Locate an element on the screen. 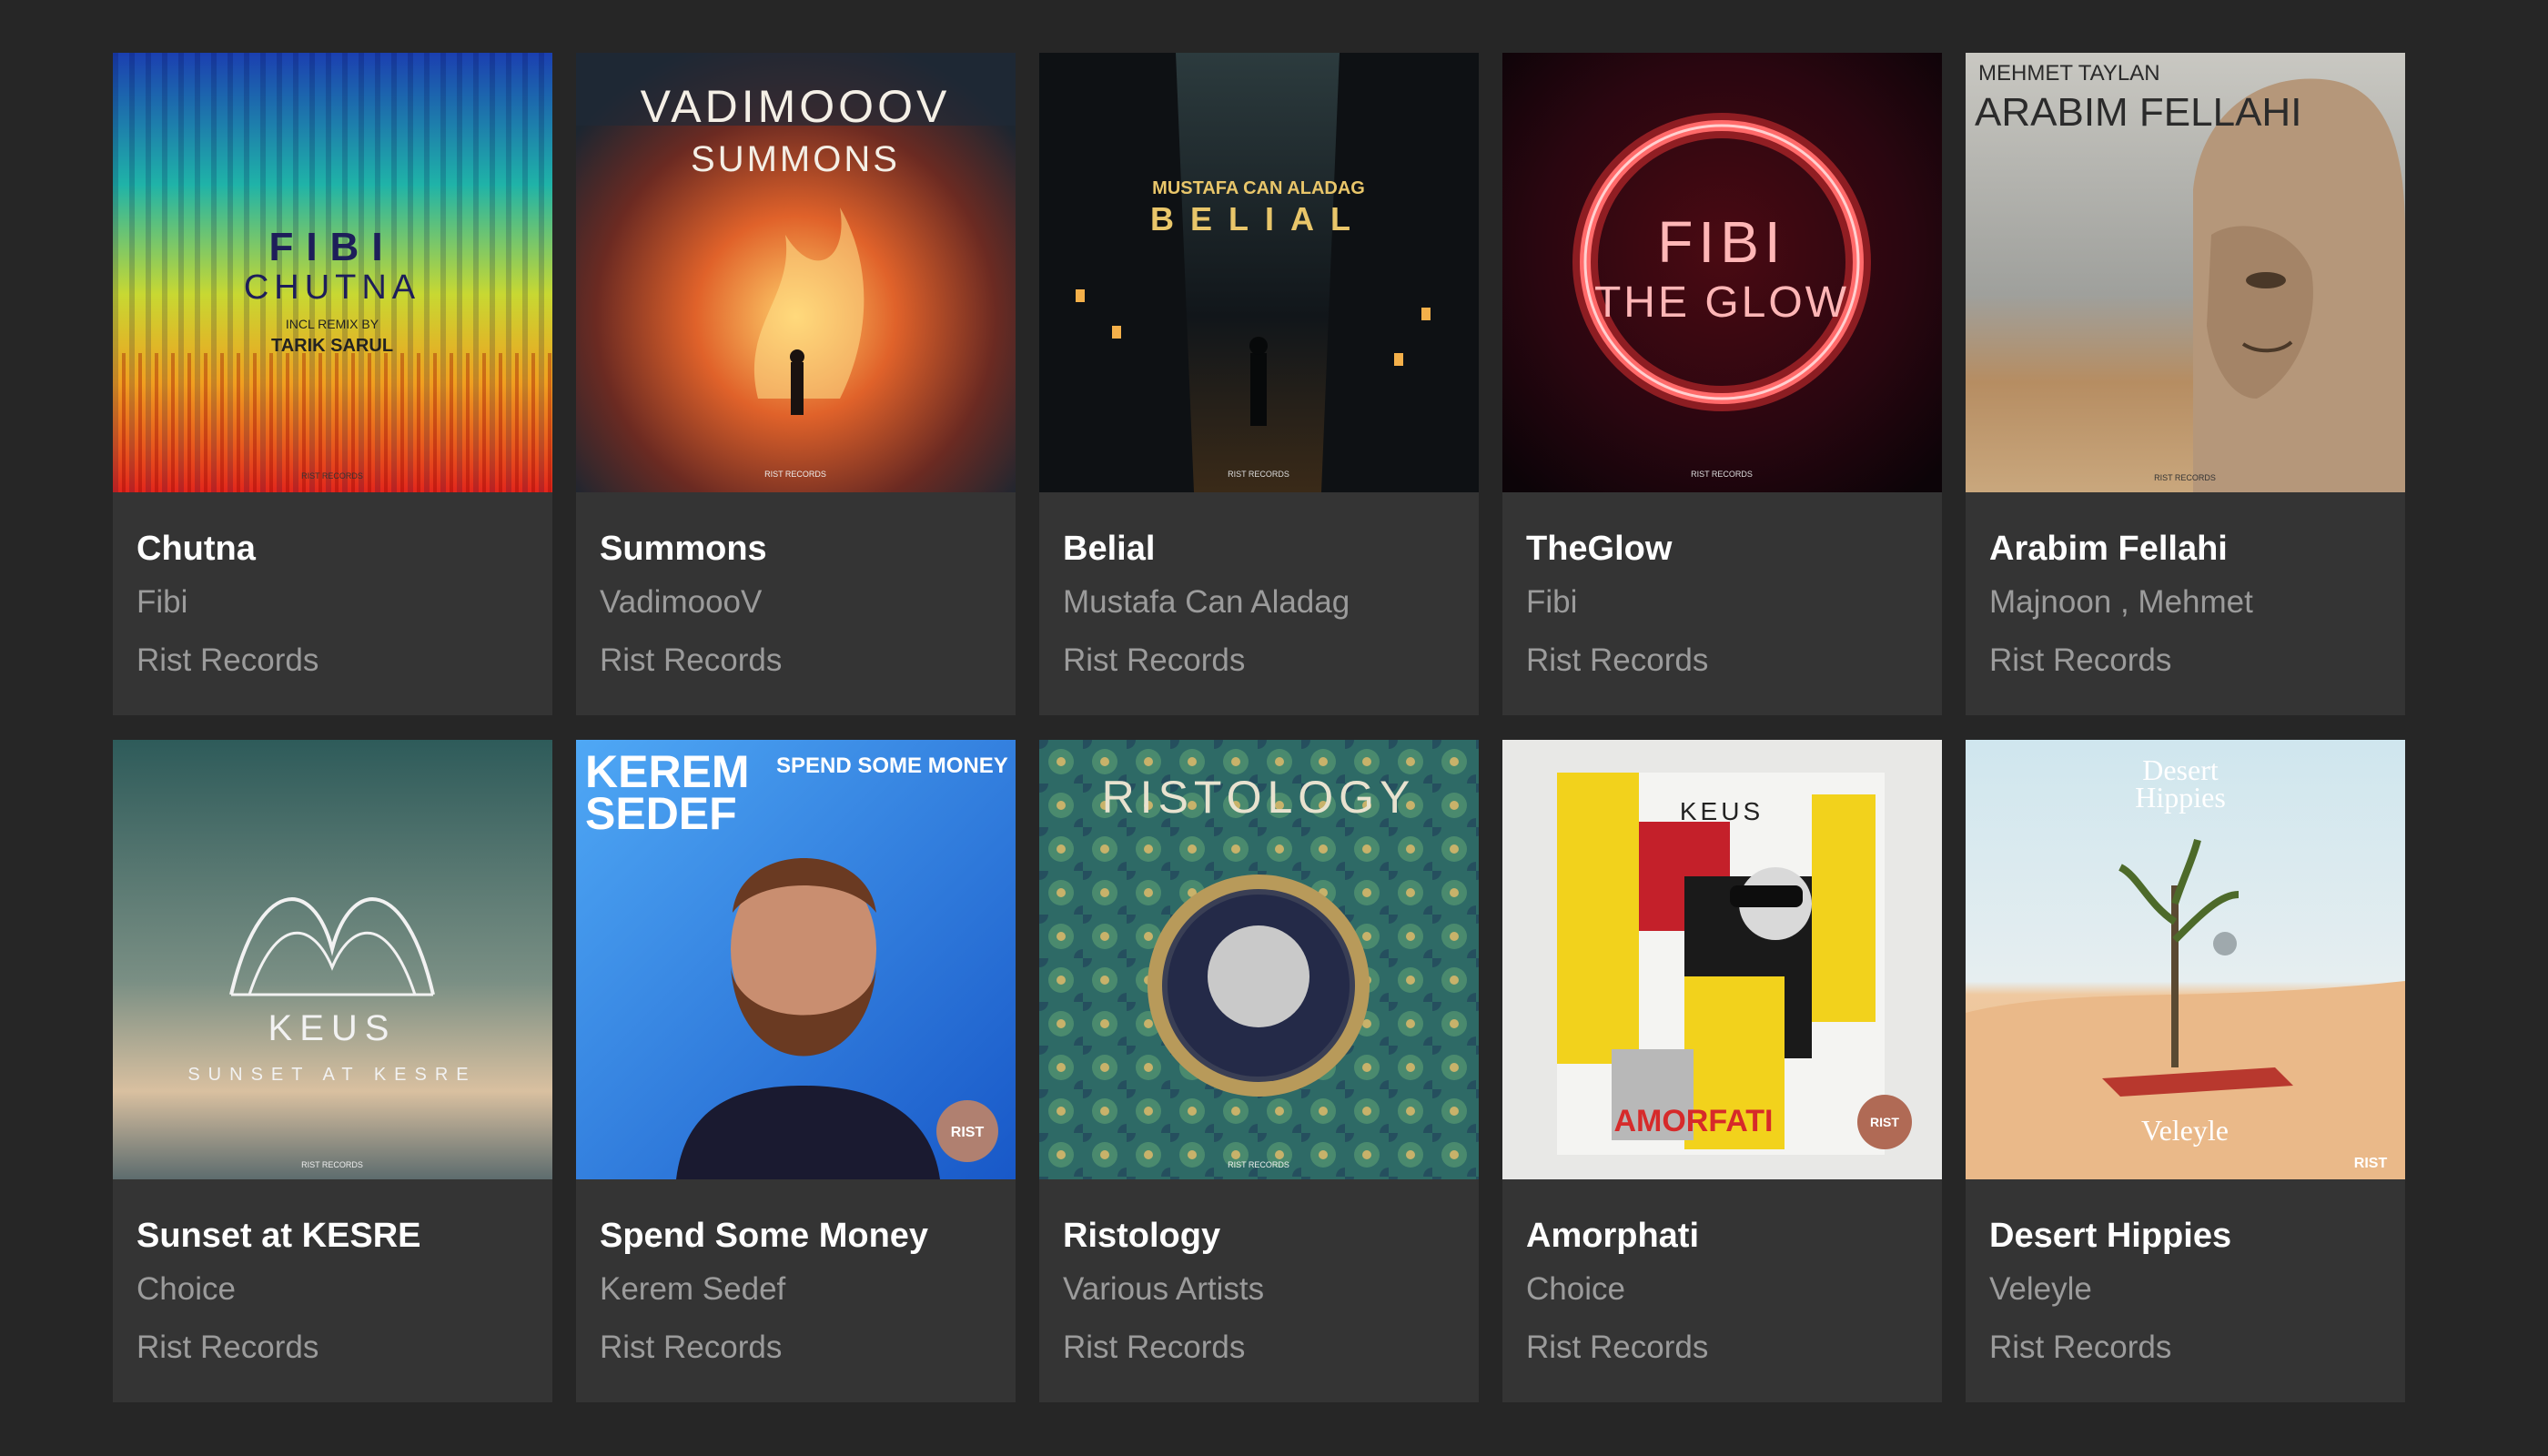 The height and width of the screenshot is (1456, 2548). release-artist: Various Artists is located at coordinates (1259, 1289).